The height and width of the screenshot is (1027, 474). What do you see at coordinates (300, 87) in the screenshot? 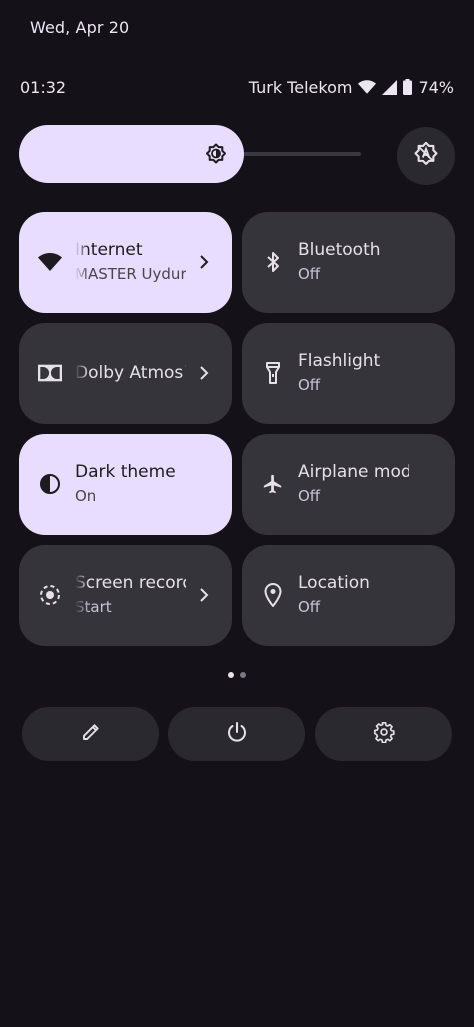
I see `carrier-name: Turk Telekom` at bounding box center [300, 87].